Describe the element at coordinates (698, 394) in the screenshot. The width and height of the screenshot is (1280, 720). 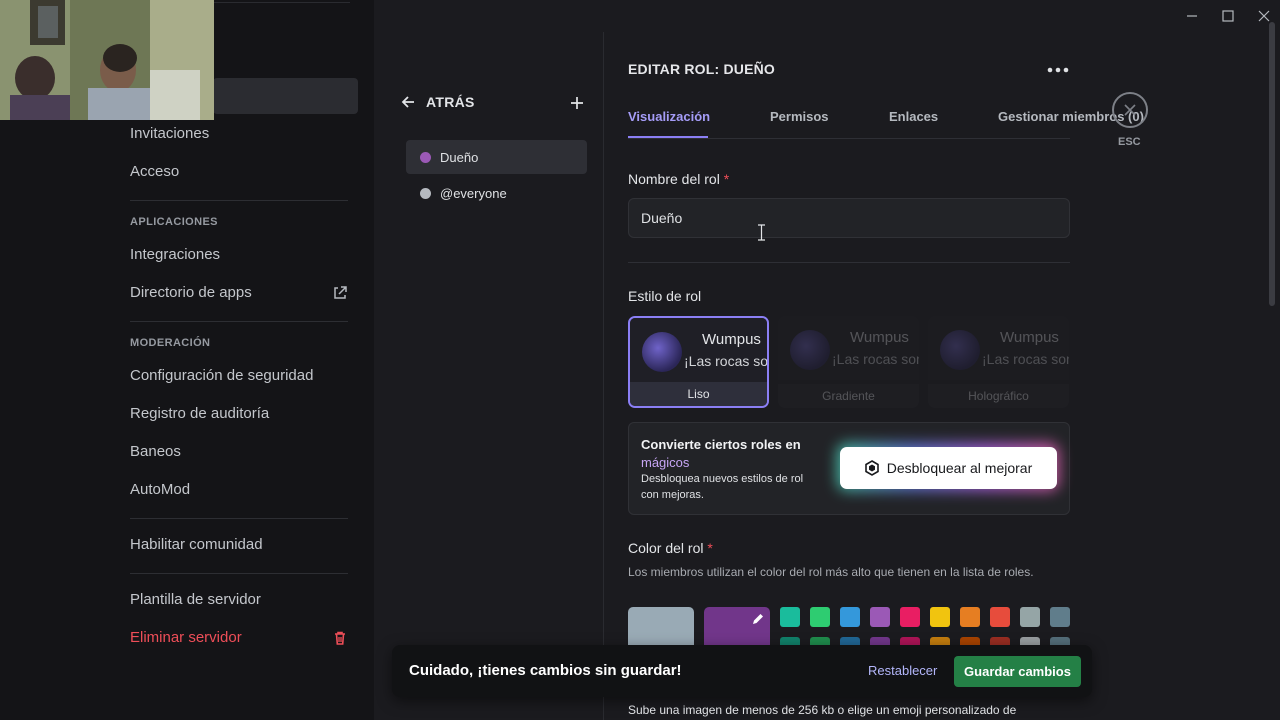
I see `style-option-label: Liso` at that location.